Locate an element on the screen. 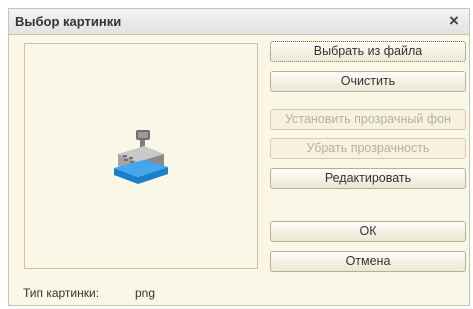  cash-register-icon is located at coordinates (141, 157).